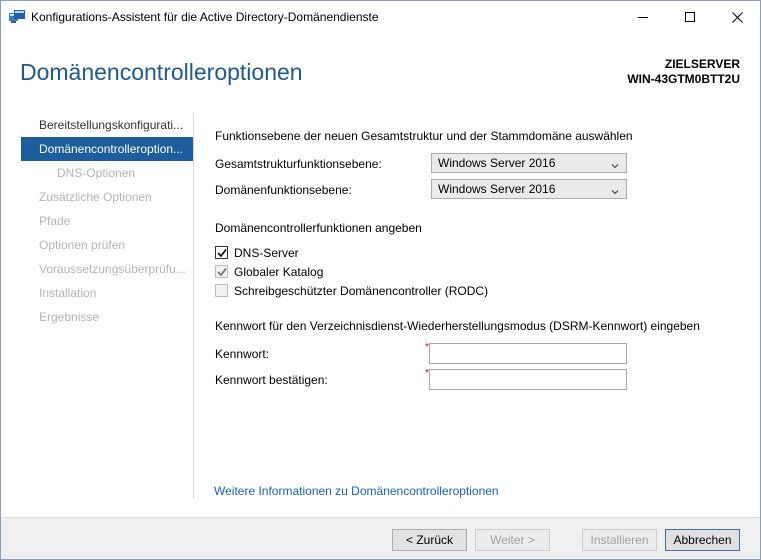  What do you see at coordinates (266, 253) in the screenshot?
I see `dns-server-label: DNS-Server` at bounding box center [266, 253].